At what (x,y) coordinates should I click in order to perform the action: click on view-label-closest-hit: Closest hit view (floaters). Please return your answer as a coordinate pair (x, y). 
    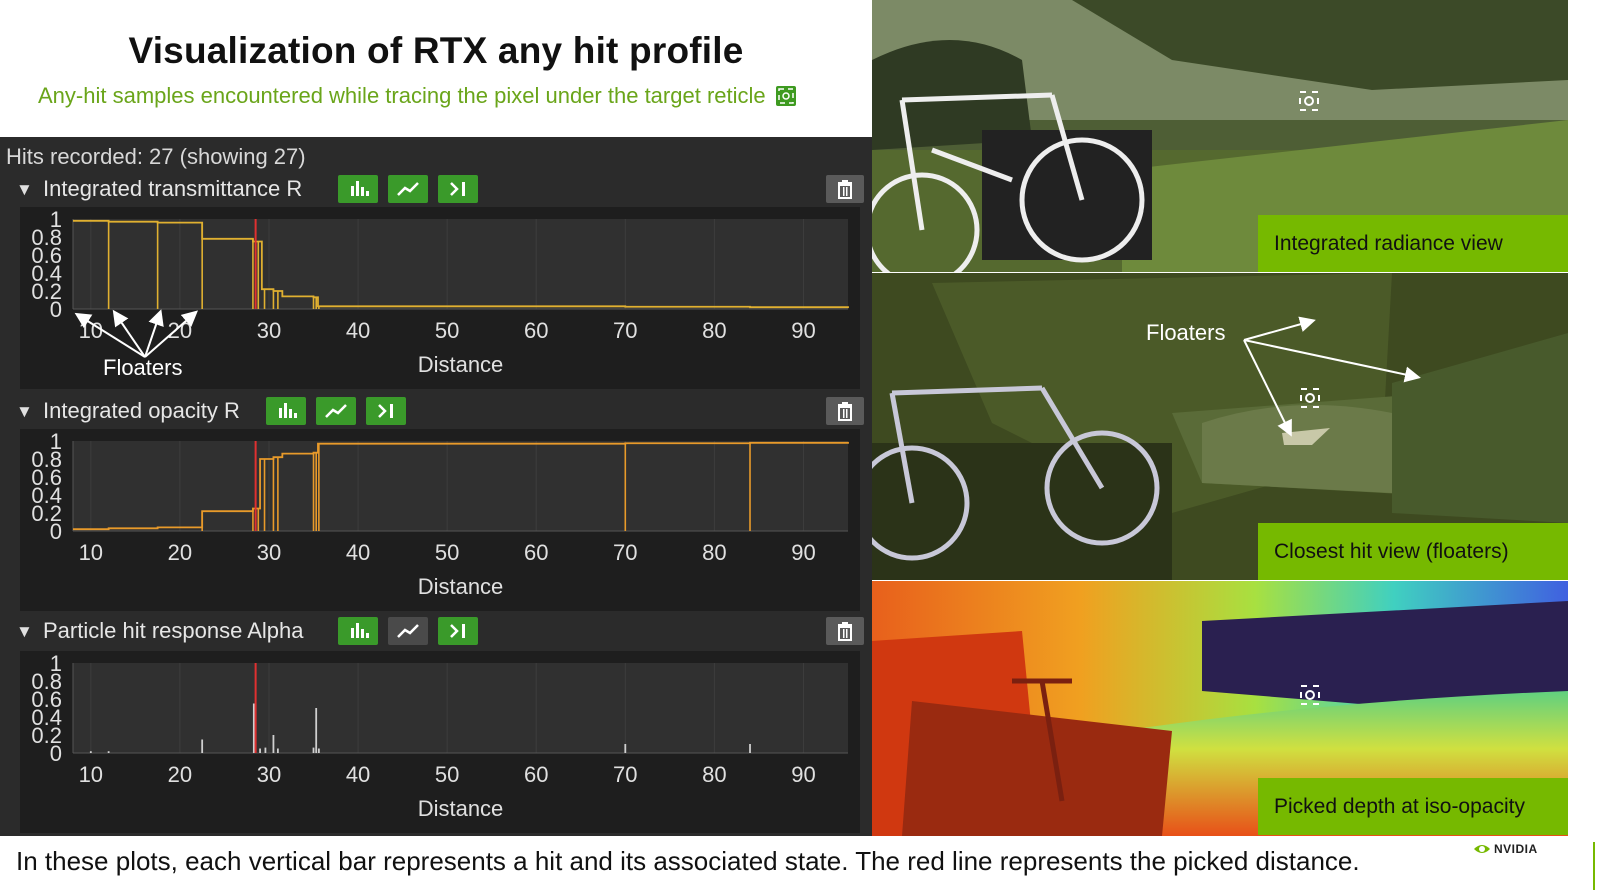
    Looking at the image, I should click on (1413, 551).